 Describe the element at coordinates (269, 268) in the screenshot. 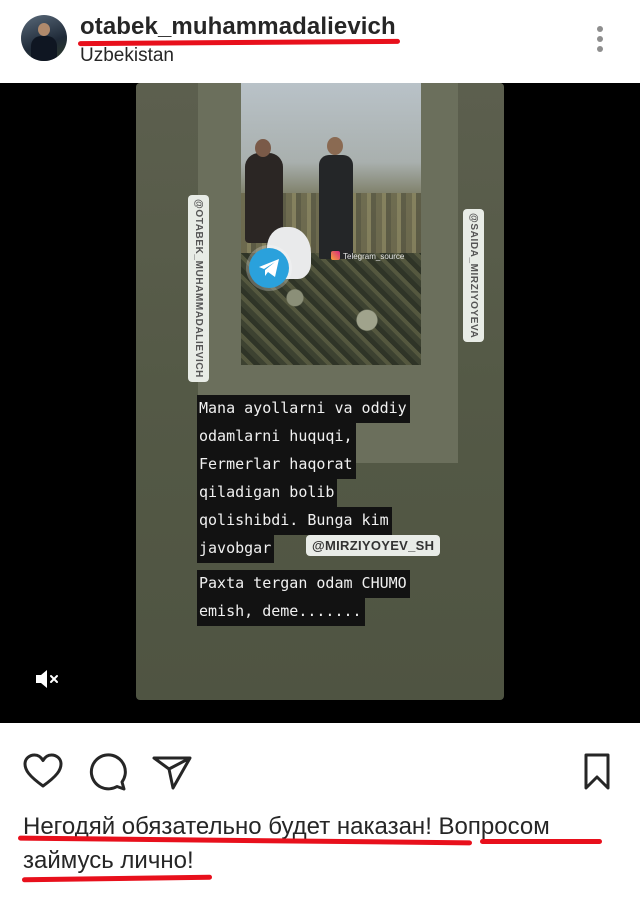

I see `telegram-icon` at that location.